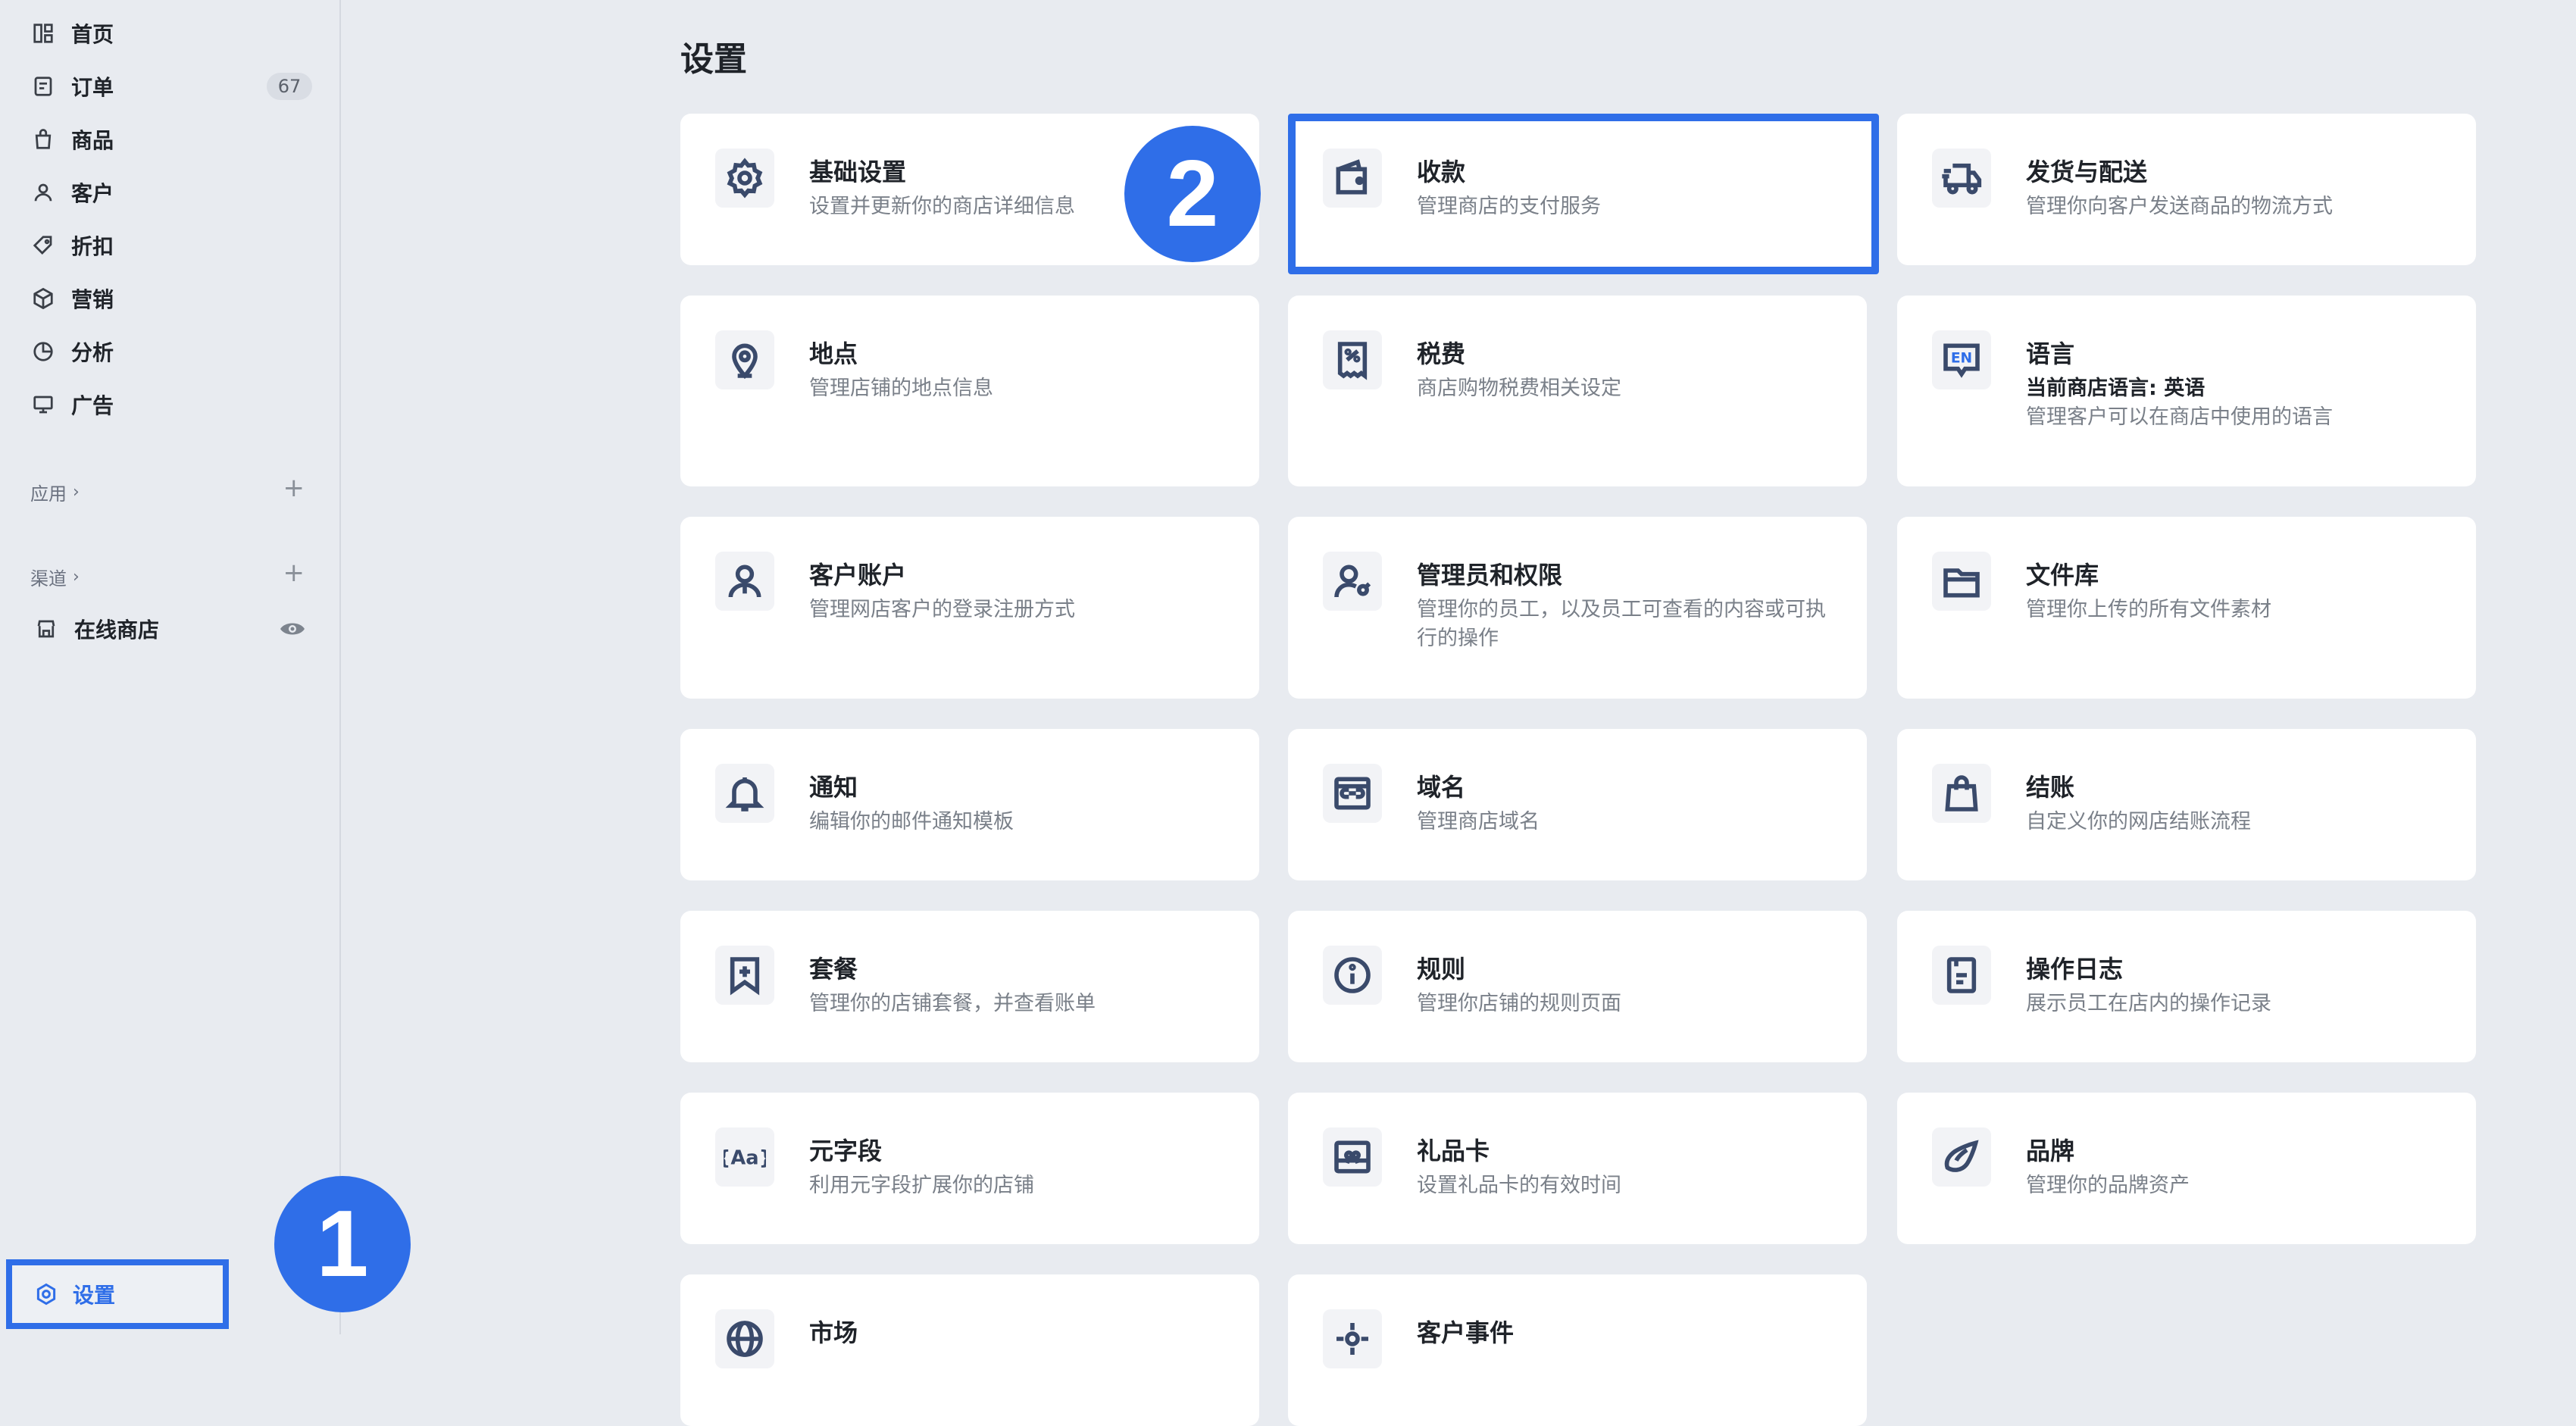 This screenshot has width=2576, height=1426. What do you see at coordinates (1353, 360) in the screenshot?
I see `receipt-icon` at bounding box center [1353, 360].